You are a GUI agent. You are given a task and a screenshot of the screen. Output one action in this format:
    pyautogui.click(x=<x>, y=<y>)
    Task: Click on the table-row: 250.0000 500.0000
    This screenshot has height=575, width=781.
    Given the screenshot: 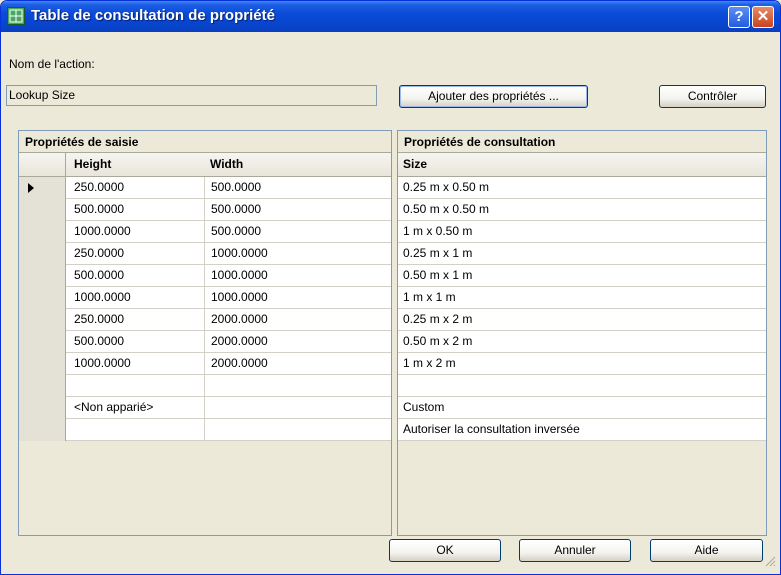 What is the action you would take?
    pyautogui.click(x=205, y=188)
    